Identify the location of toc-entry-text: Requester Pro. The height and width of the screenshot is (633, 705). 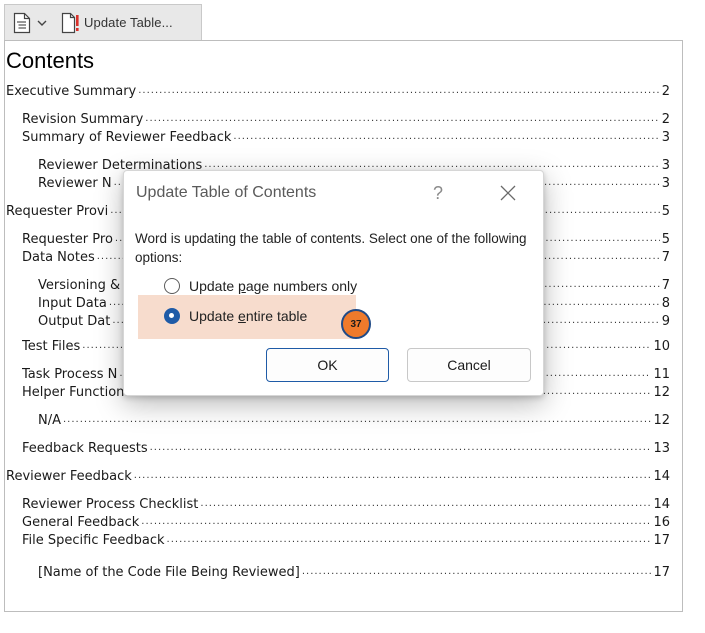
(67, 239).